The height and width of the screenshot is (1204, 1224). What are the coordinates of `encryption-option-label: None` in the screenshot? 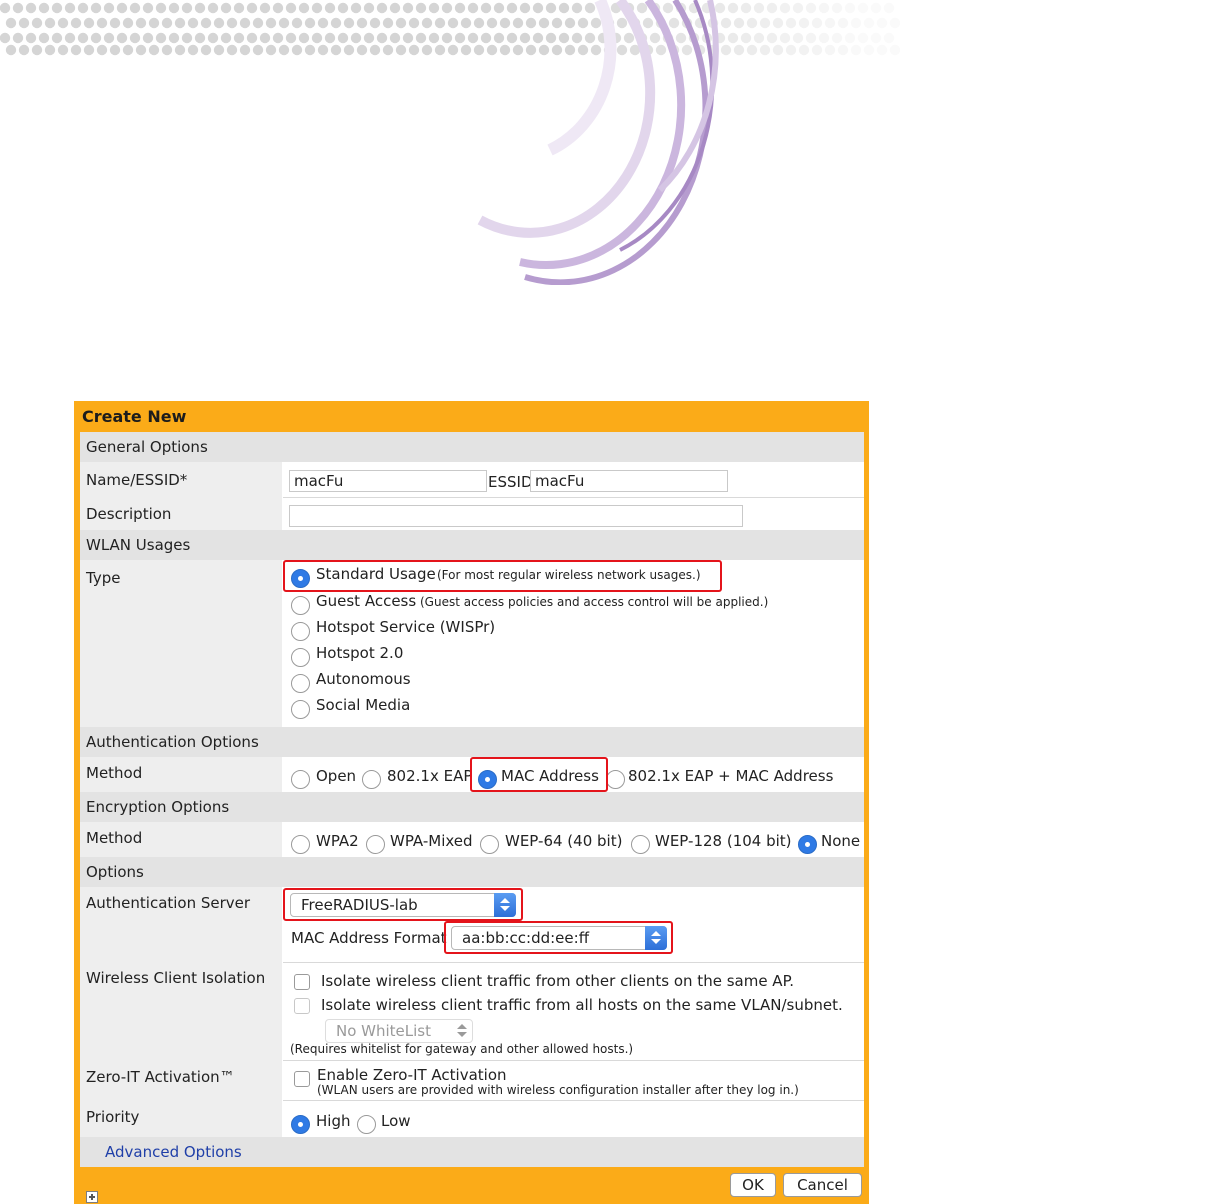 It's located at (841, 841).